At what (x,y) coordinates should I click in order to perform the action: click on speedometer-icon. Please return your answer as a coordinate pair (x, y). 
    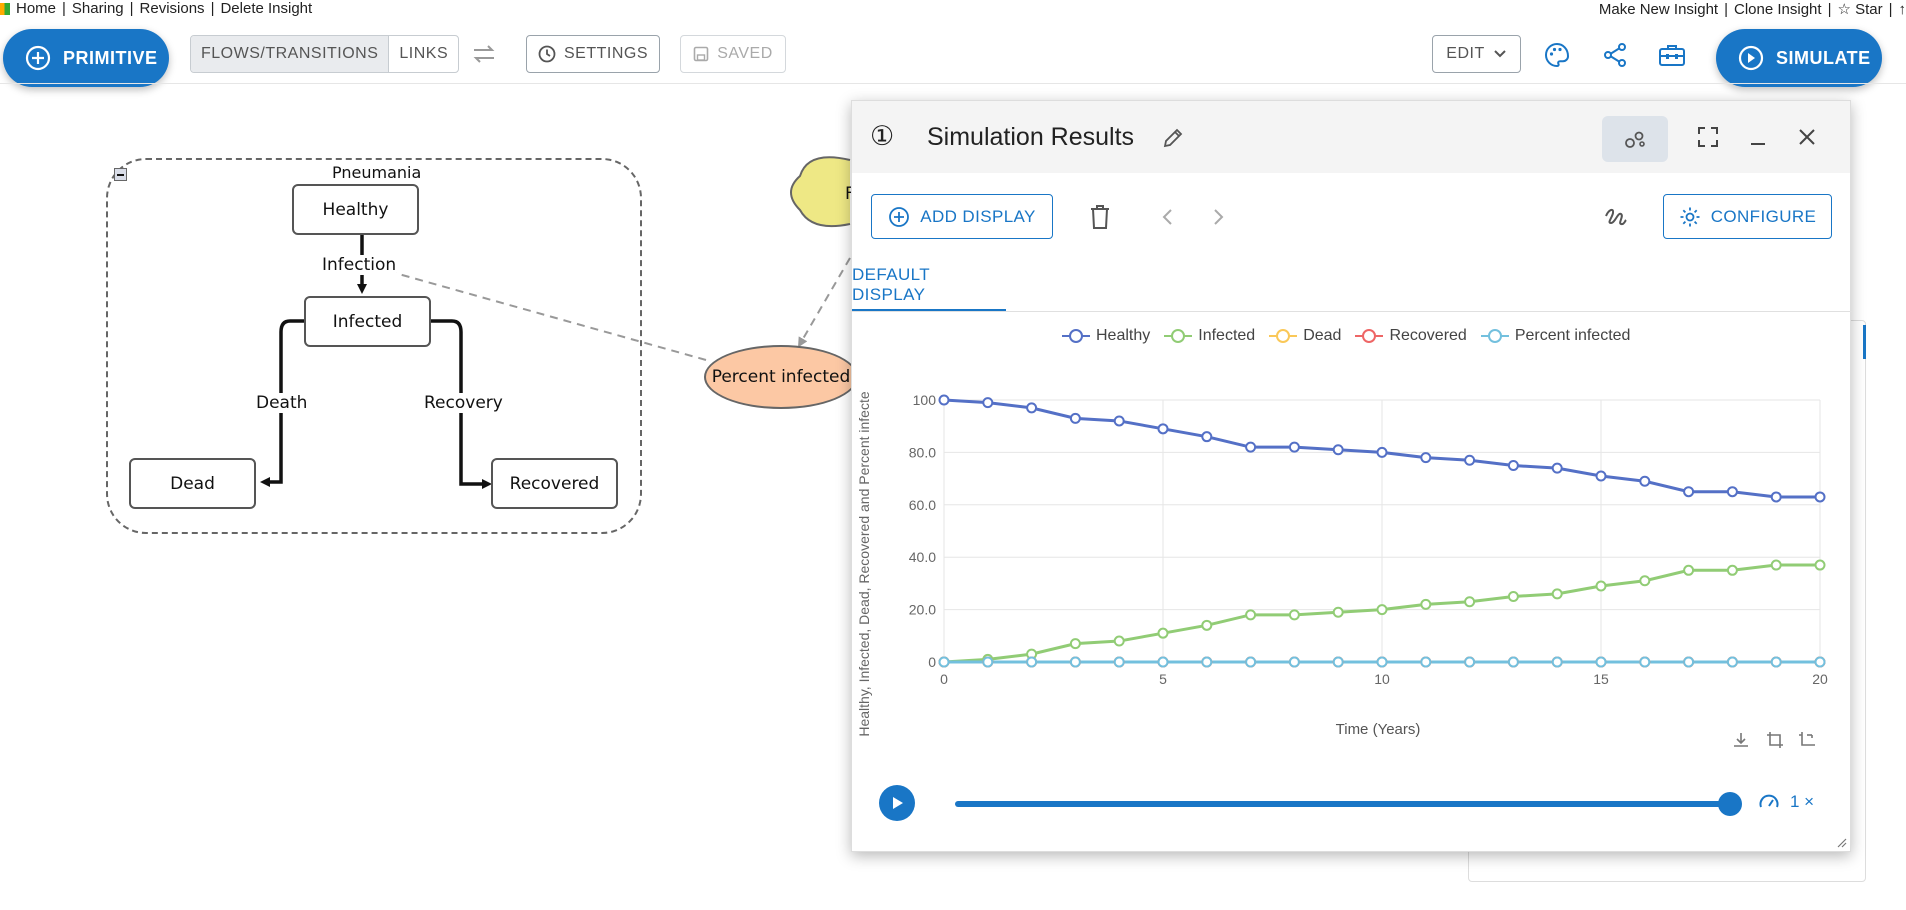
    Looking at the image, I should click on (1769, 801).